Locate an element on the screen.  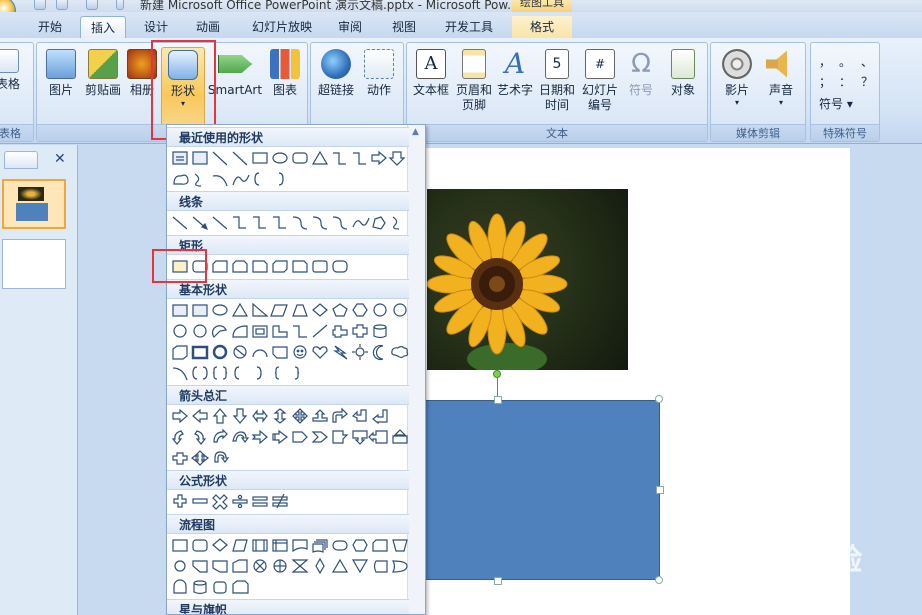
tab-animation: 动画 is located at coordinates (208, 27).